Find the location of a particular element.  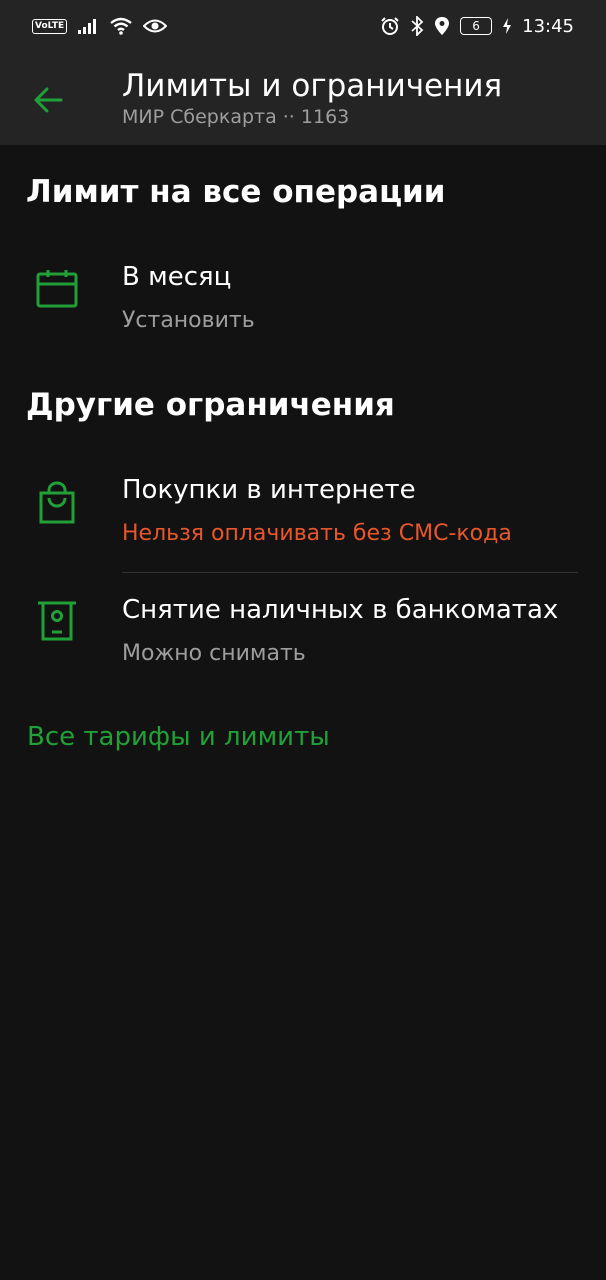

wifi-icon is located at coordinates (121, 26).